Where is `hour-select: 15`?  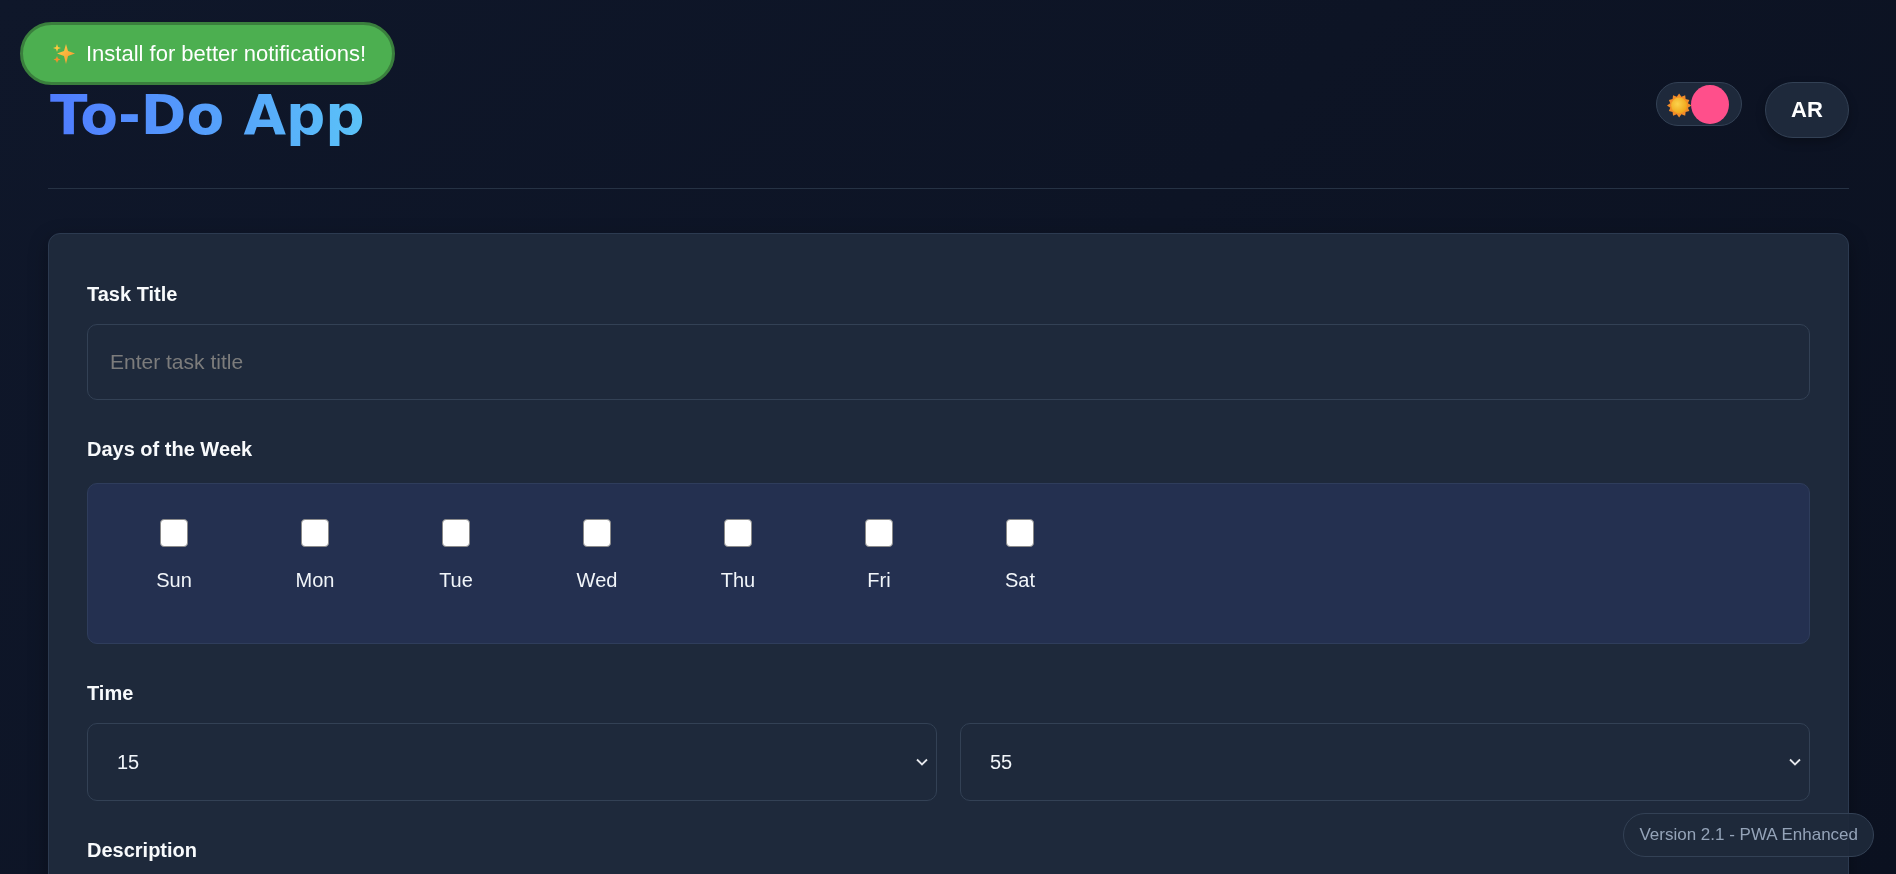 hour-select: 15 is located at coordinates (512, 762).